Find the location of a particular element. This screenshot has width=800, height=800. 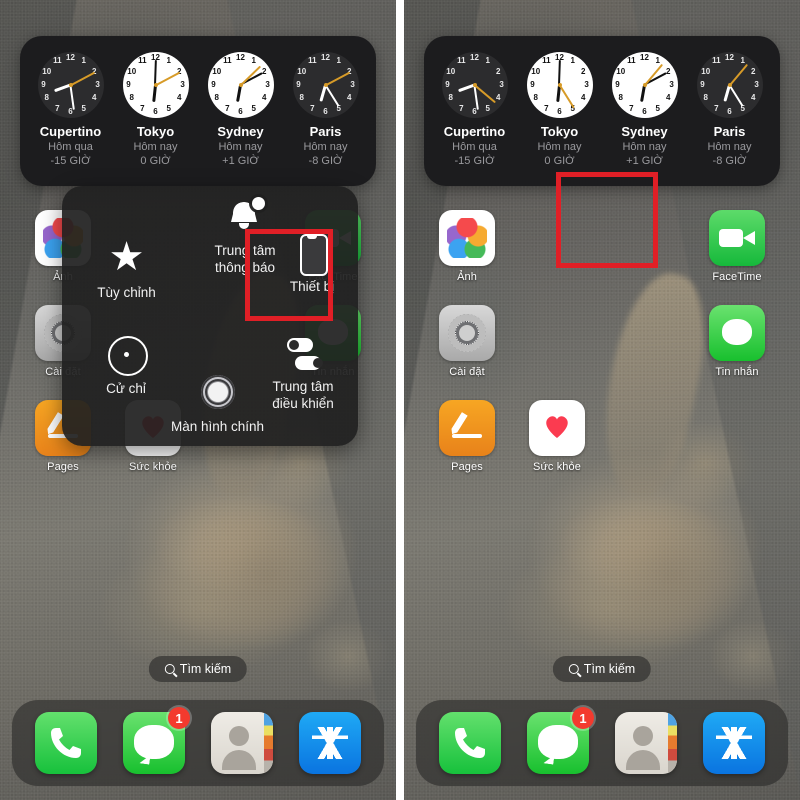

app-icon-pages: Pages is located at coordinates (467, 436).